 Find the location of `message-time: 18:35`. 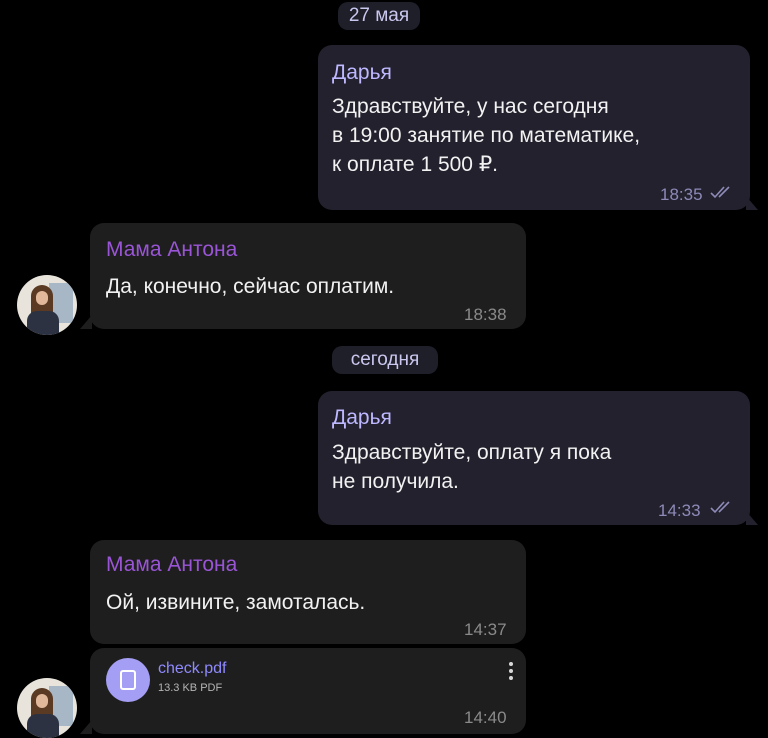

message-time: 18:35 is located at coordinates (681, 194).